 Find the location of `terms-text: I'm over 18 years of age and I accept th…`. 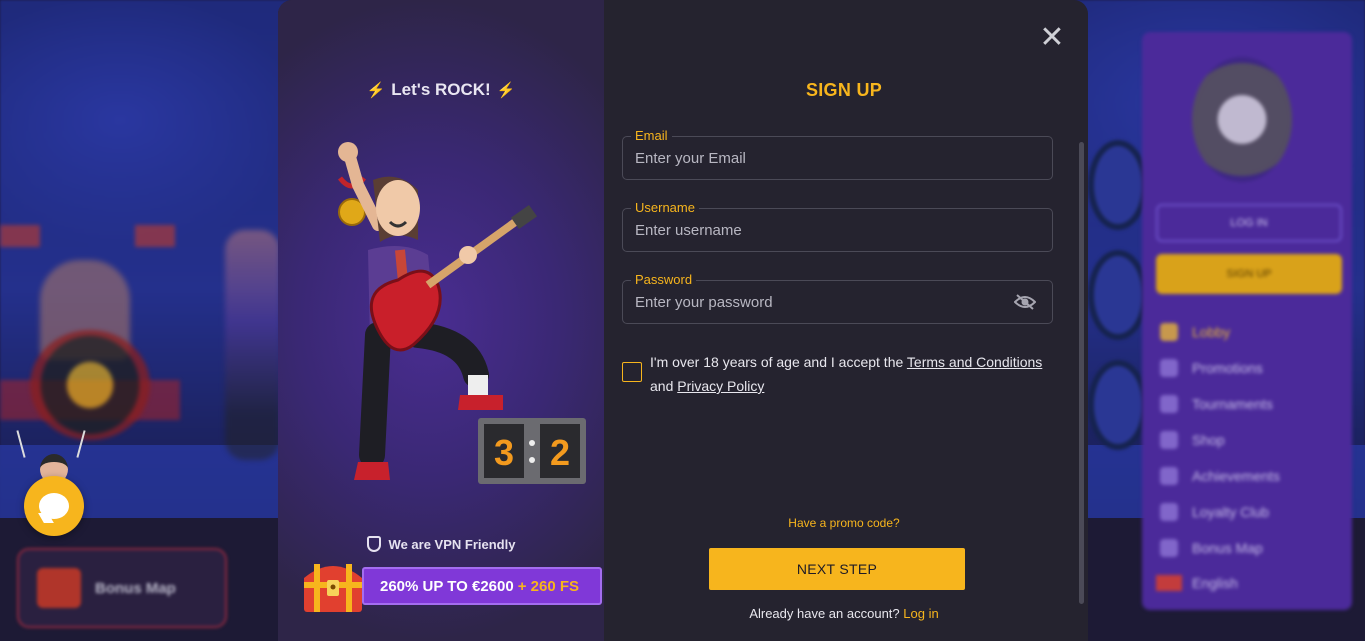

terms-text: I'm over 18 years of age and I accept th… is located at coordinates (846, 374).